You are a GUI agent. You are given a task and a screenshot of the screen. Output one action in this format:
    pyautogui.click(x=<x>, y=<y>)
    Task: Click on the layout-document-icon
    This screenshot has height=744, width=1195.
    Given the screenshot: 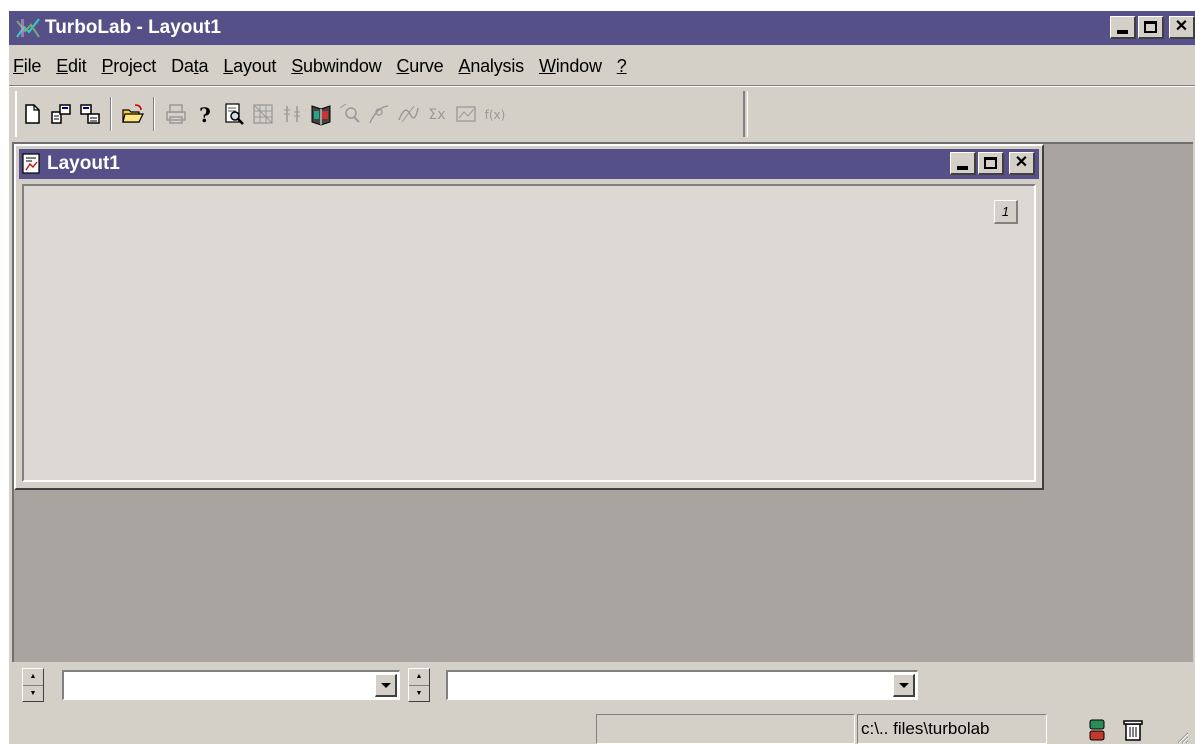 What is the action you would take?
    pyautogui.click(x=31, y=163)
    